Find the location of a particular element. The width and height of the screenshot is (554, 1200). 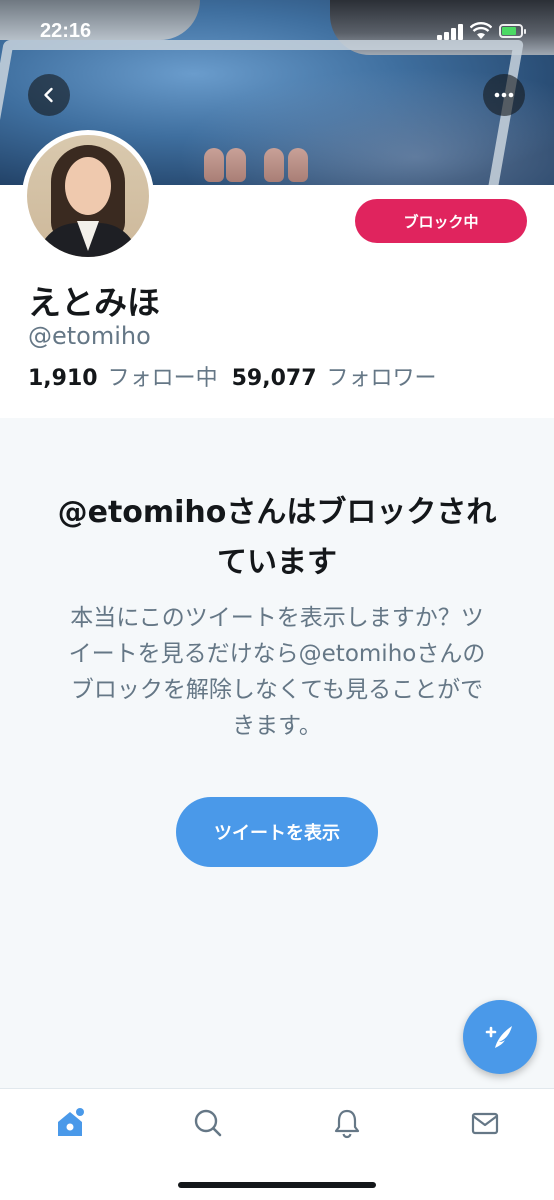

compose-tweet-button is located at coordinates (500, 1037).